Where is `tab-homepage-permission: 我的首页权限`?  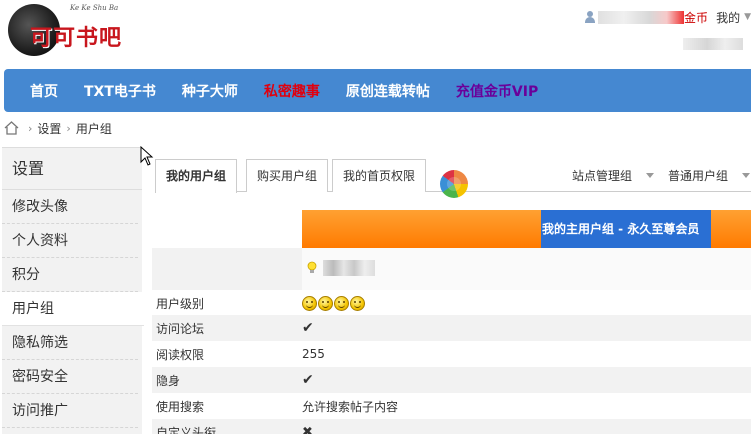
tab-homepage-permission: 我的首页权限 is located at coordinates (379, 175).